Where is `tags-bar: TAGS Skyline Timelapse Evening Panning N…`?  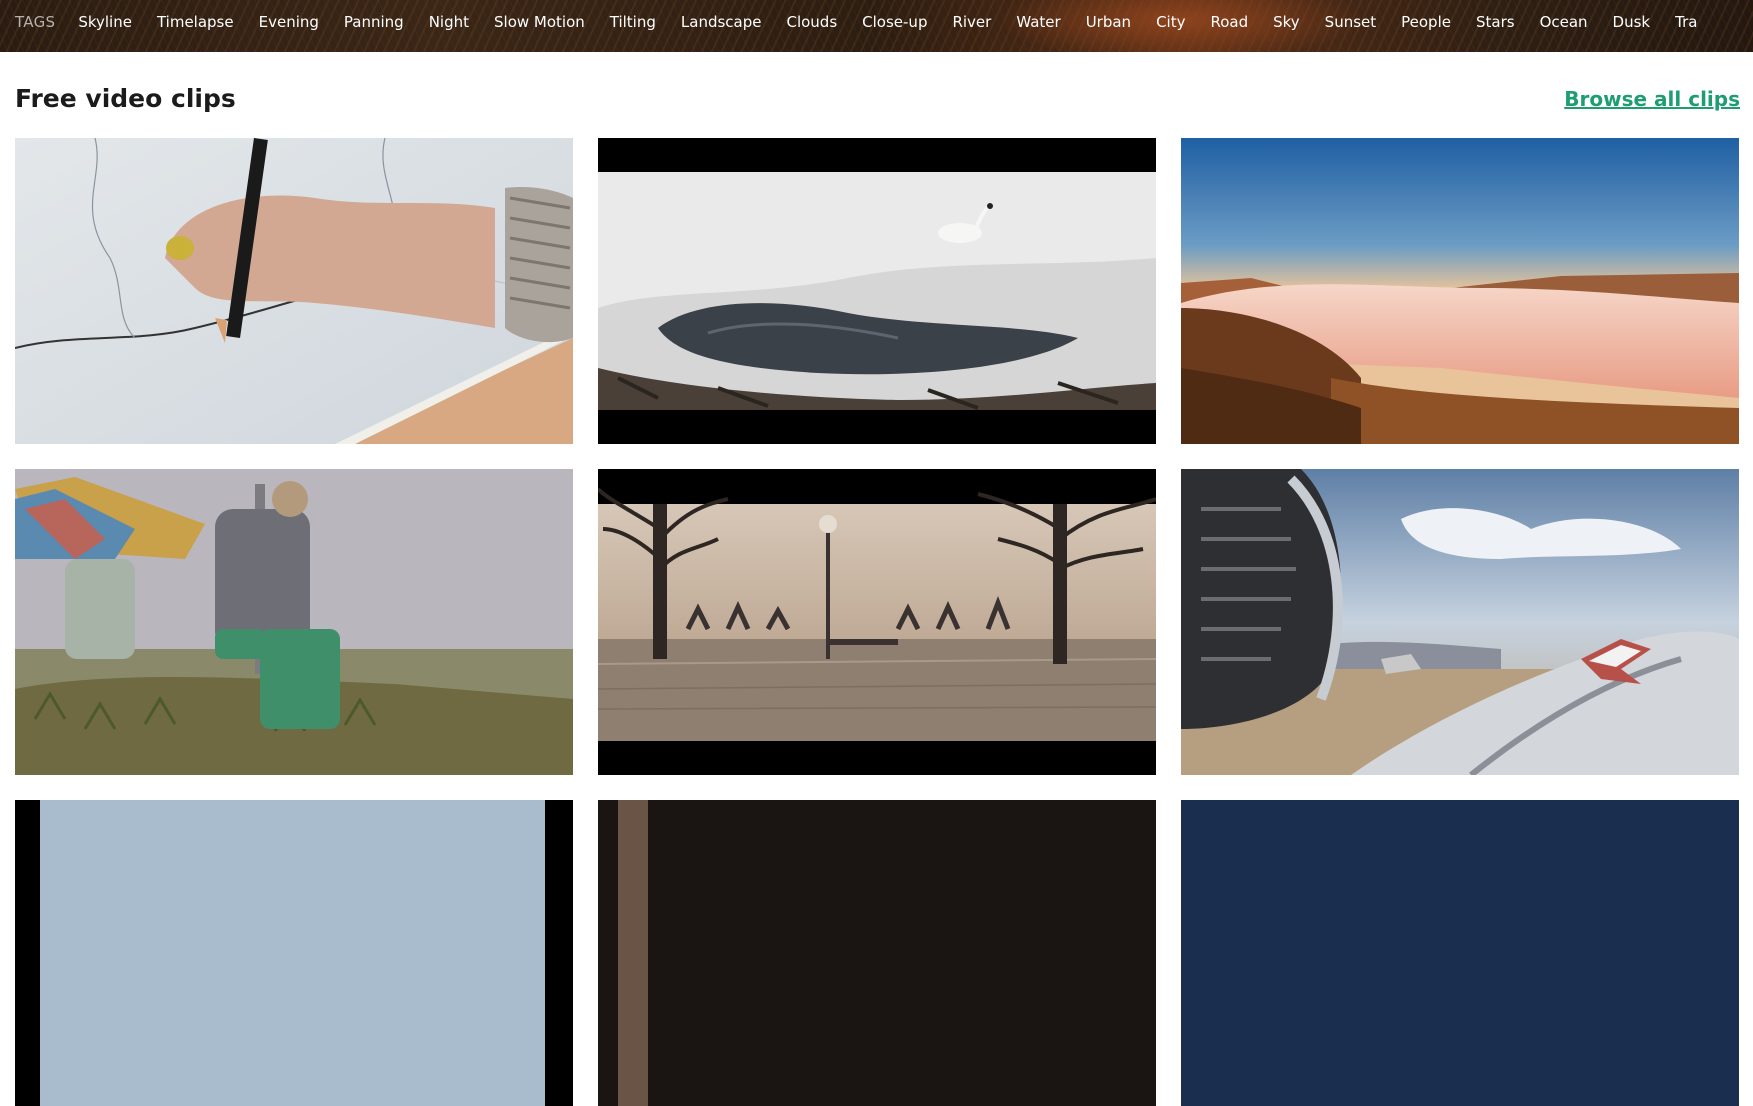 tags-bar: TAGS Skyline Timelapse Evening Panning N… is located at coordinates (876, 26).